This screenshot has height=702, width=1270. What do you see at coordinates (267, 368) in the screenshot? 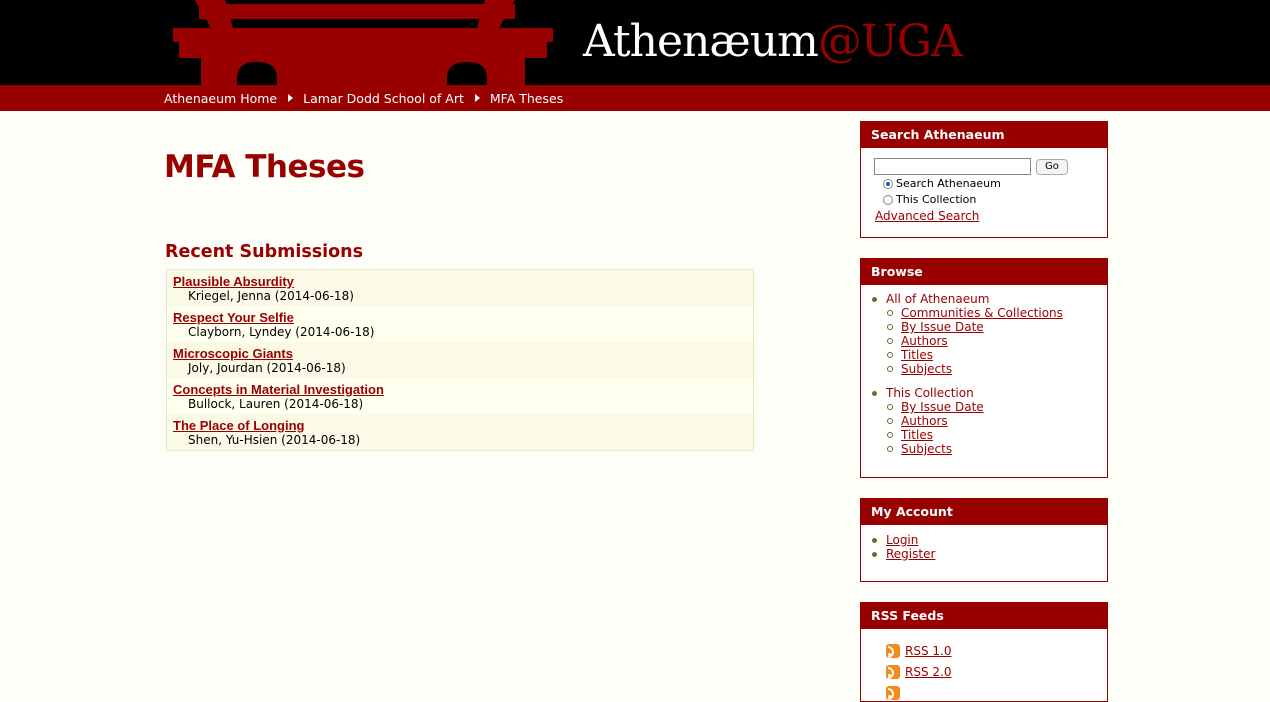
I see `submission-meta: Joly, Jourdan (2014-06-18)` at bounding box center [267, 368].